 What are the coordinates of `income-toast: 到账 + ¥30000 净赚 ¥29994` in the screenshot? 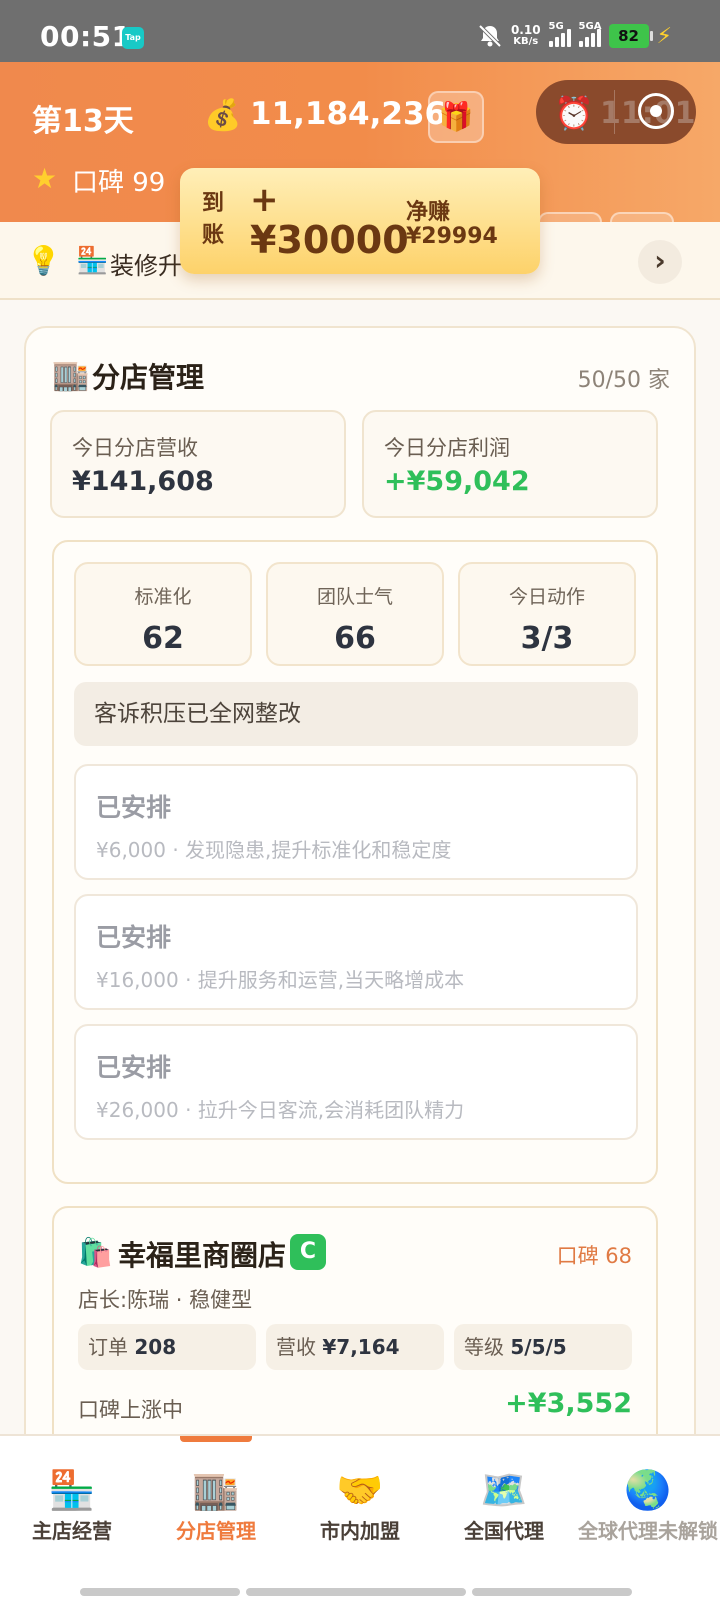 It's located at (360, 221).